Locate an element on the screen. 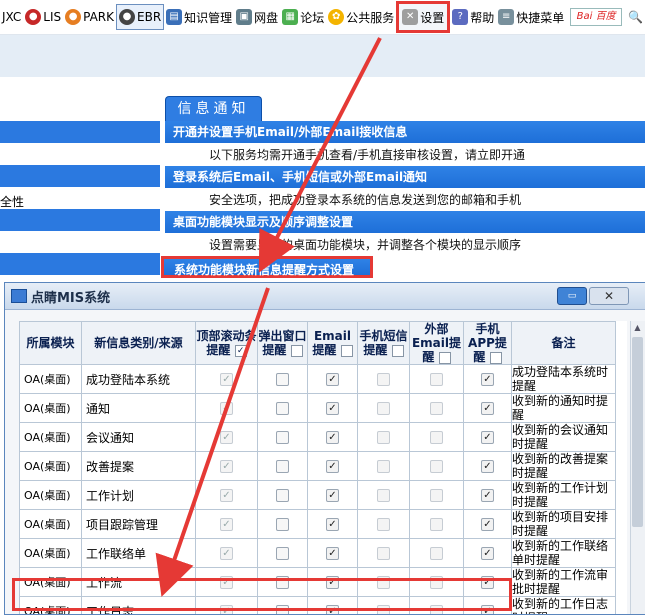 The height and width of the screenshot is (615, 645). tab-info-notice: 信息通知 is located at coordinates (213, 108).